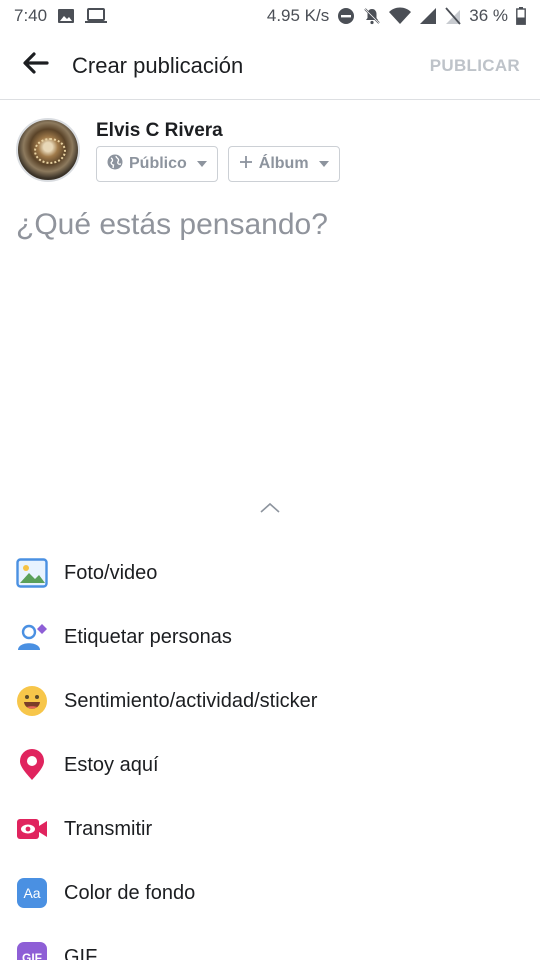  I want to click on page-title: Crear publicación, so click(158, 65).